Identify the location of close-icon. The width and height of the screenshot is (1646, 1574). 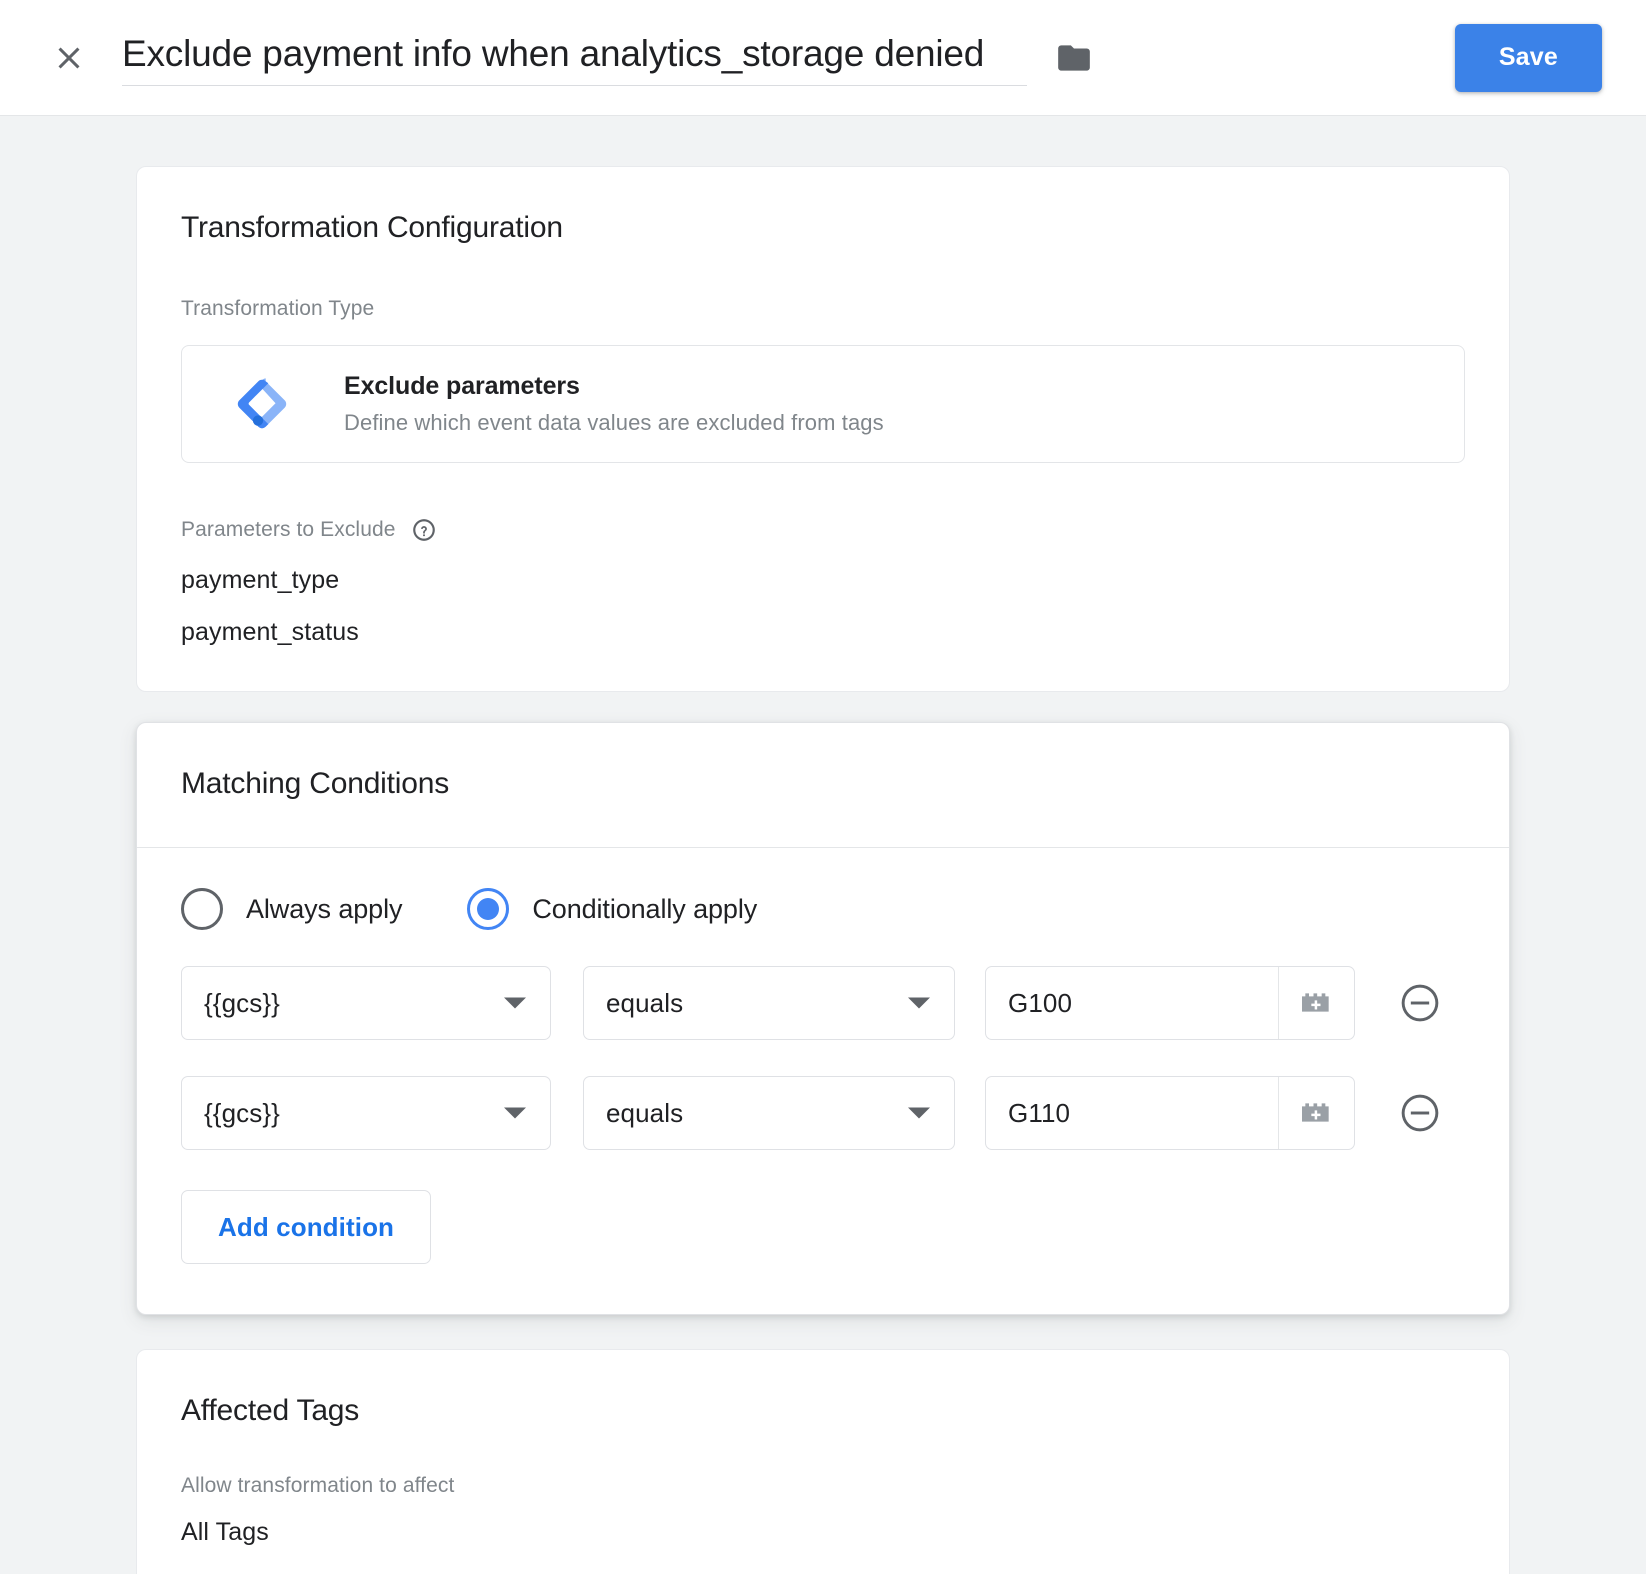
(69, 58).